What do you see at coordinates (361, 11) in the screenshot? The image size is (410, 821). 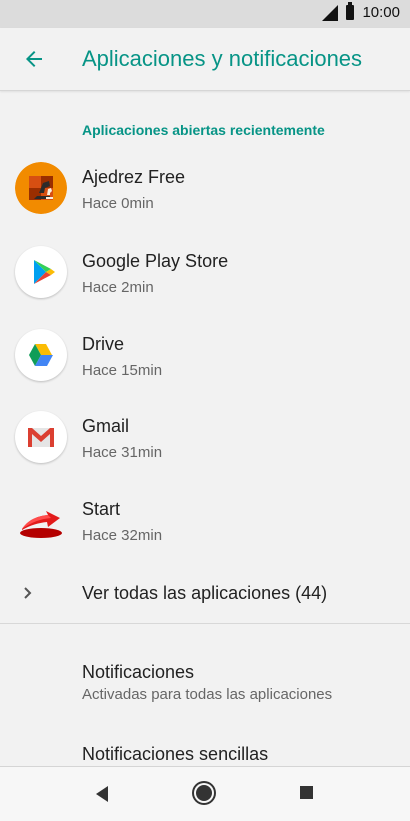 I see `status-icons: 10:00` at bounding box center [361, 11].